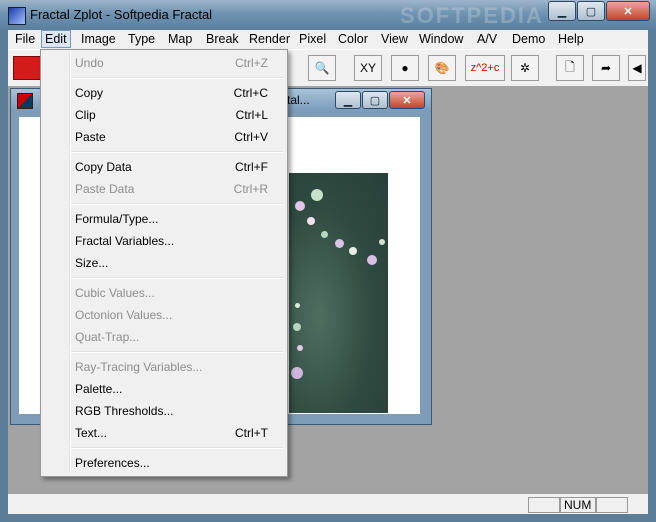 This screenshot has height=522, width=656. I want to click on shortcut-paste-data: Ctrl+R, so click(250, 189).